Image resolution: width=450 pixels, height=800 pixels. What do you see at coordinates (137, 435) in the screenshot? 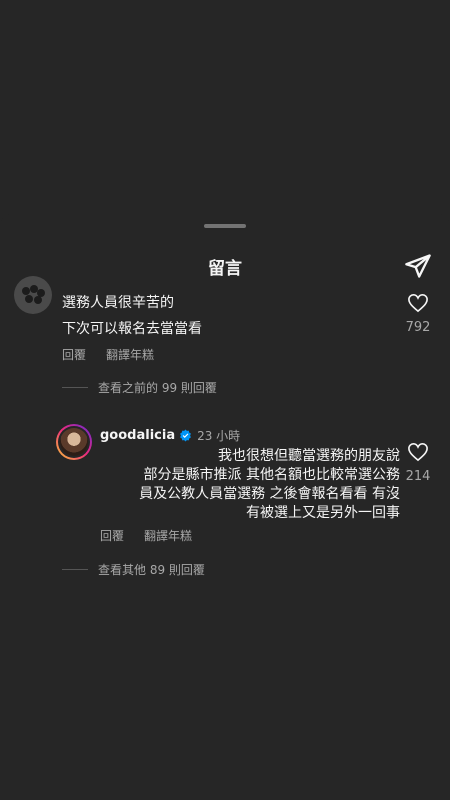
I see `username: goodalicia` at bounding box center [137, 435].